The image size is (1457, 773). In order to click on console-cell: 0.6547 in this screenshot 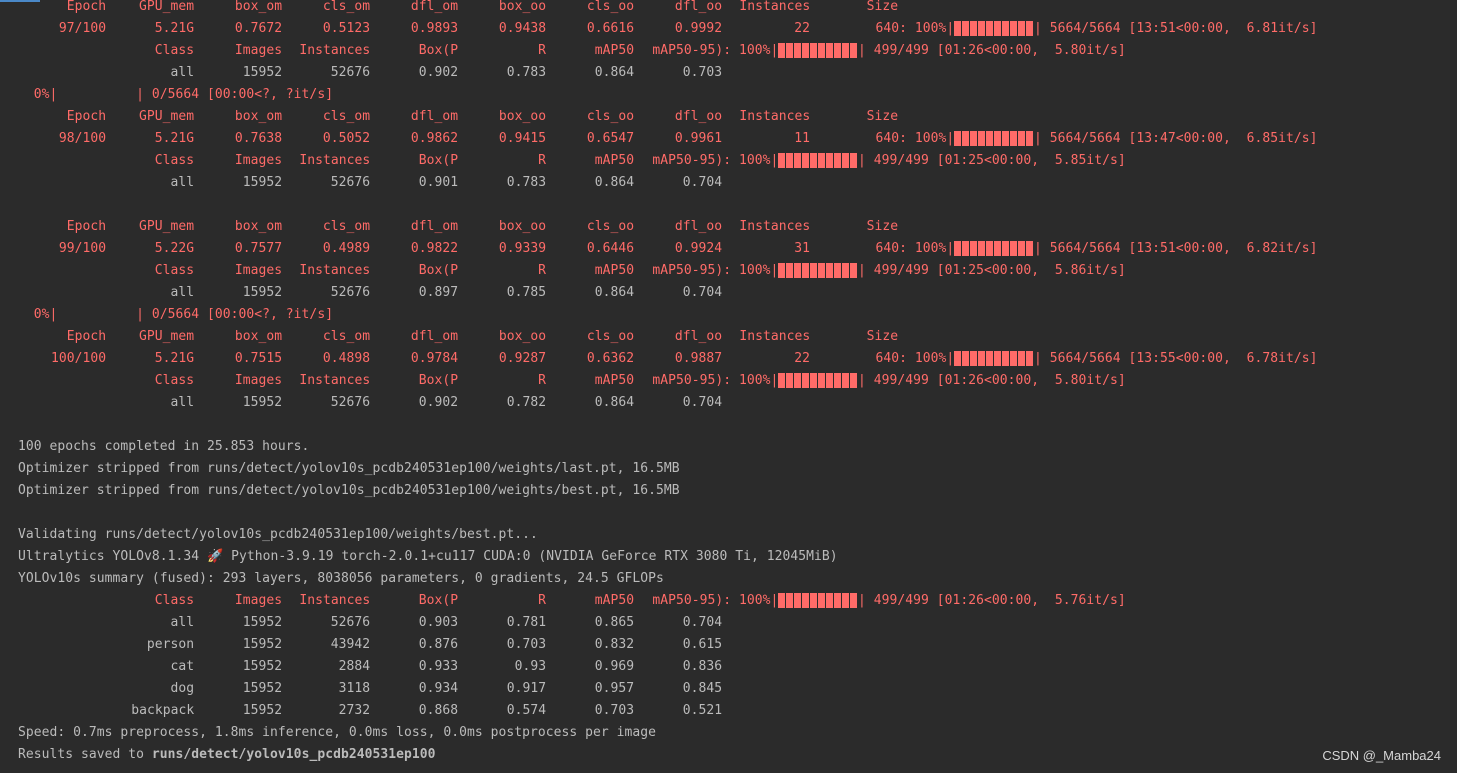, I will do `click(610, 138)`.